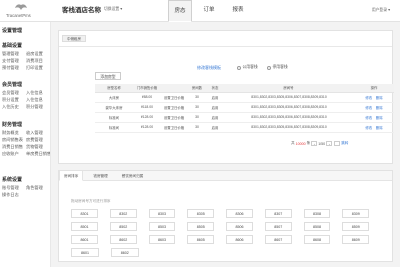 This screenshot has width=400, height=267. I want to click on mode-option-disabled: 停用客栈, so click(277, 67).